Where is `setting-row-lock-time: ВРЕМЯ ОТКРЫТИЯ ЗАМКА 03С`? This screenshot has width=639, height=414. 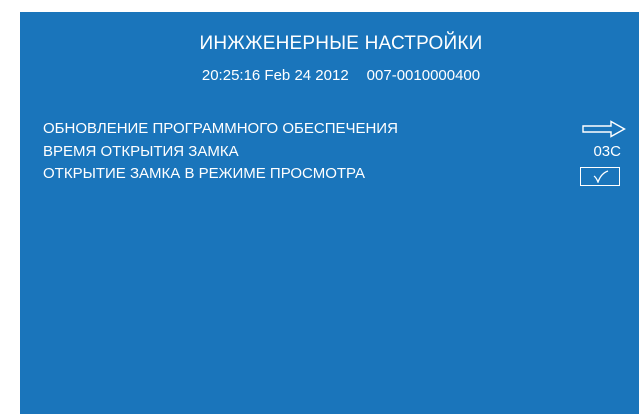
setting-row-lock-time: ВРЕМЯ ОТКРЫТИЯ ЗАМКА 03С is located at coordinates (336, 152).